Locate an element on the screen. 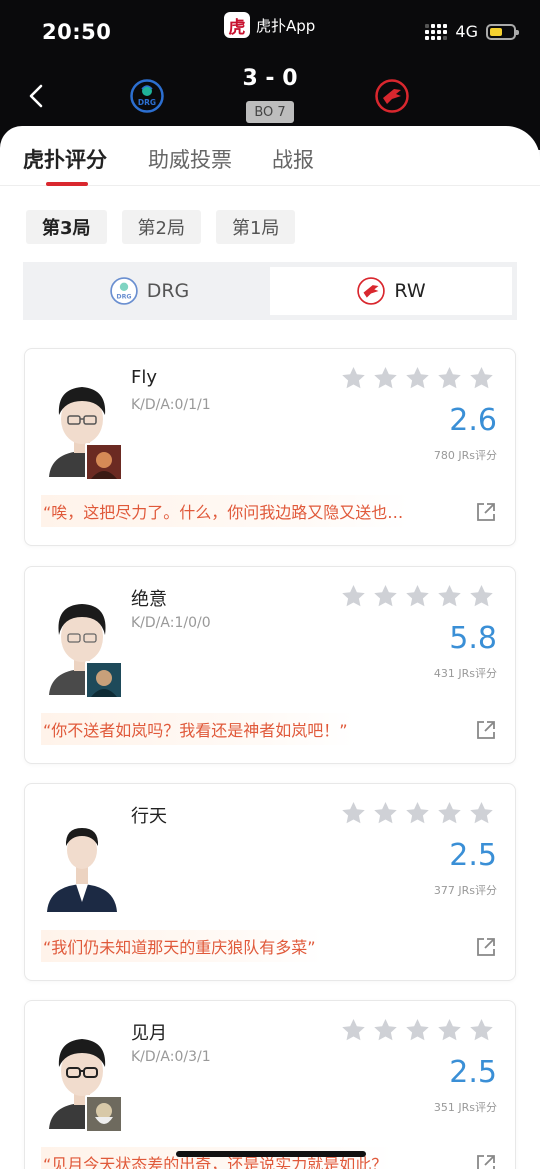  app-name: 虎扑App is located at coordinates (286, 25).